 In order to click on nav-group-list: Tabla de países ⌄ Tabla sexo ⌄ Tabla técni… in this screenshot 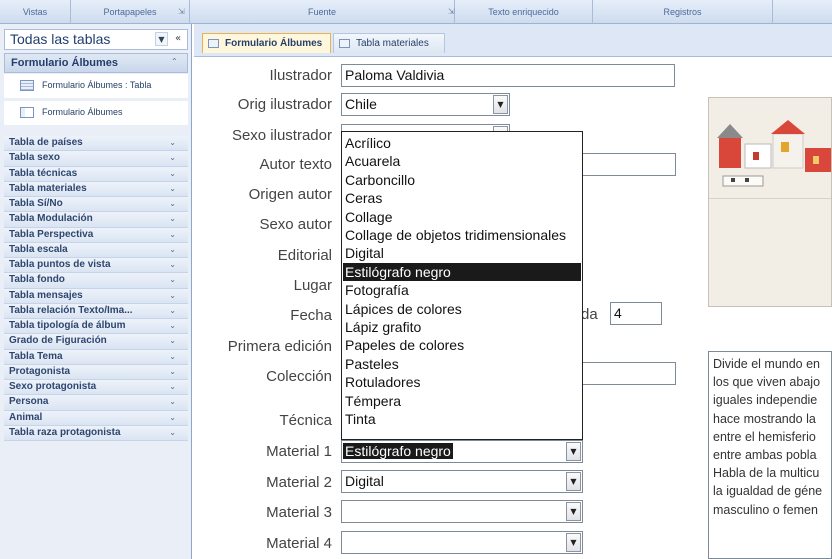, I will do `click(96, 288)`.